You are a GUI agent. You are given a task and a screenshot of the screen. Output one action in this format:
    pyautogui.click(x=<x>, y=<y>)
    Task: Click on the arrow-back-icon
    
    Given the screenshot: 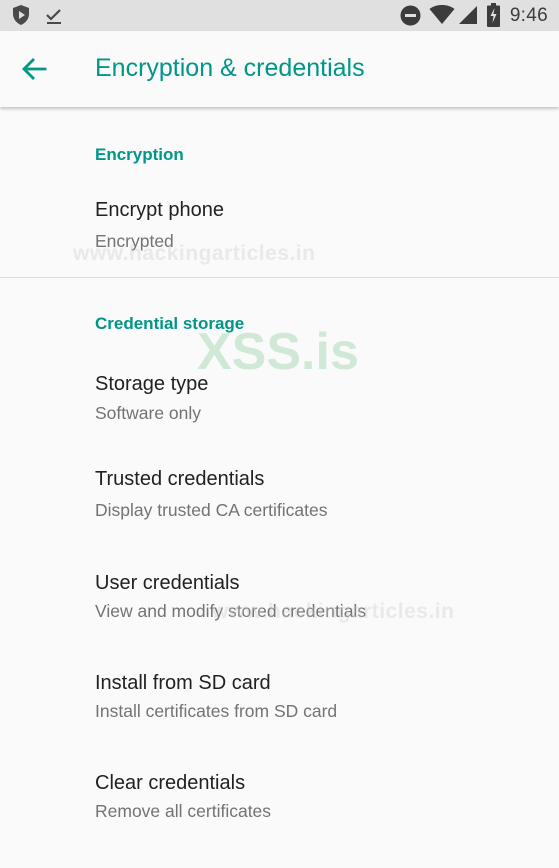 What is the action you would take?
    pyautogui.click(x=34, y=69)
    